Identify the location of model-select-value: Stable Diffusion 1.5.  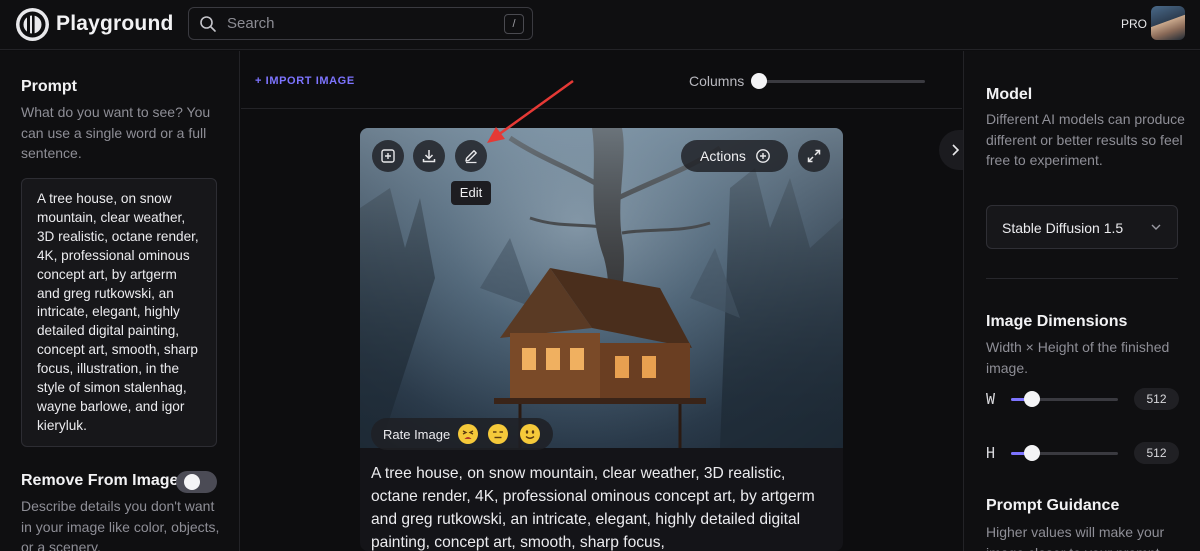
(1063, 228).